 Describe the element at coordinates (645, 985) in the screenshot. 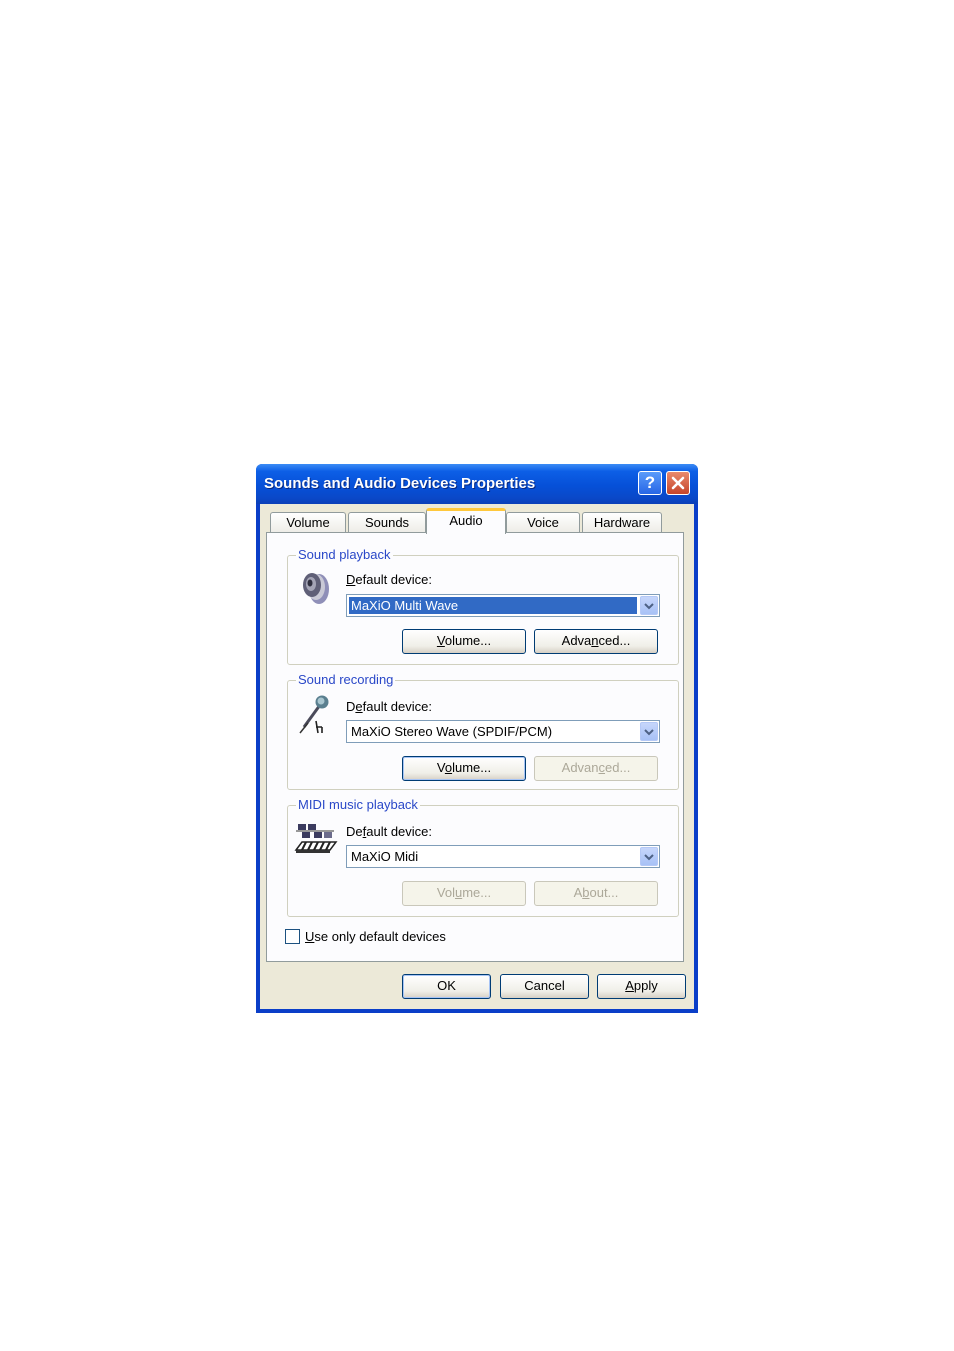

I see `button-label: pply` at that location.